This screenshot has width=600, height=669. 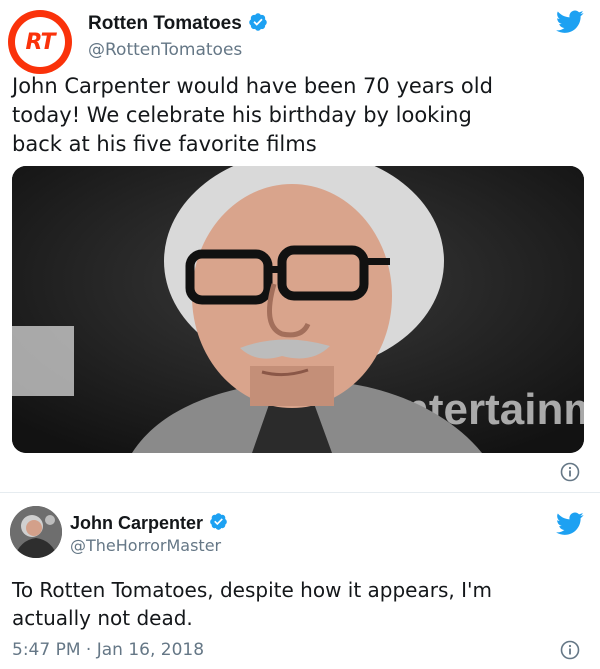 I want to click on author-row: Rotten Tomatoes, so click(x=178, y=24).